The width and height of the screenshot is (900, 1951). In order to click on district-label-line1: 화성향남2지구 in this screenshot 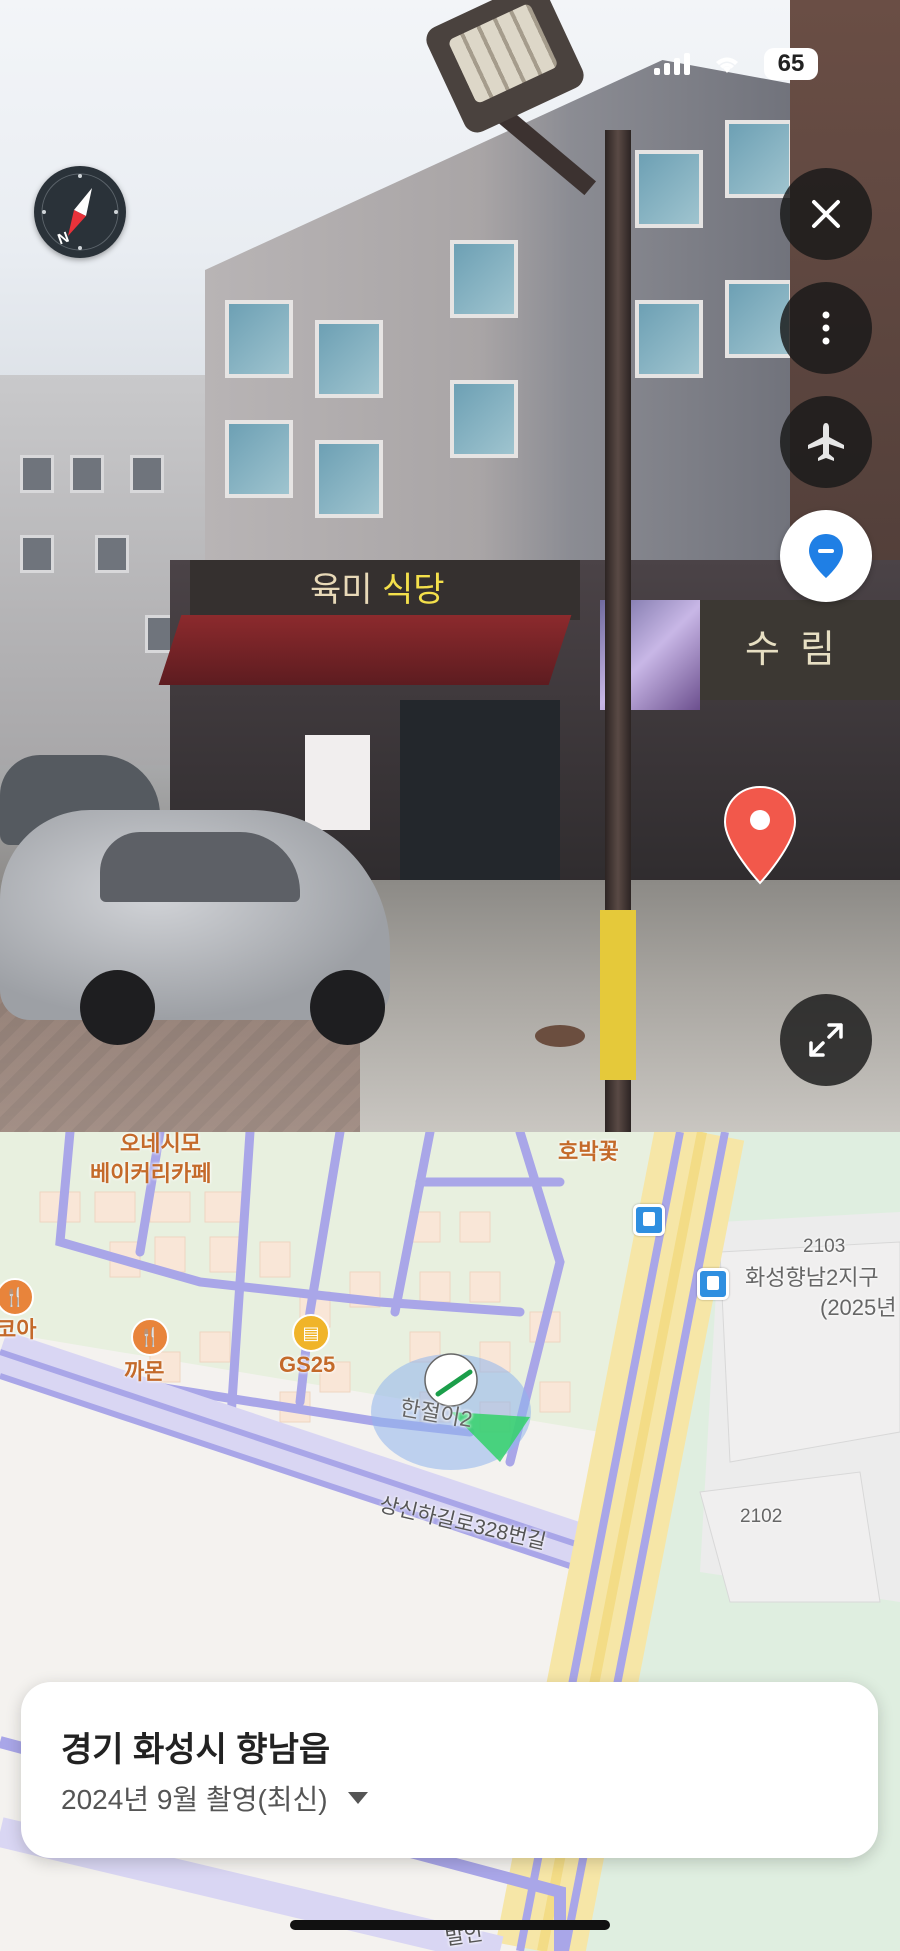, I will do `click(812, 1276)`.